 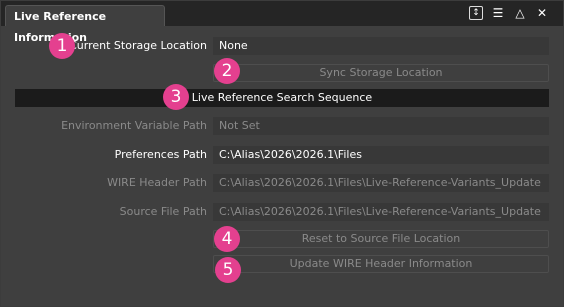 What do you see at coordinates (381, 73) in the screenshot?
I see `sync-storage-button: Sync Storage Location` at bounding box center [381, 73].